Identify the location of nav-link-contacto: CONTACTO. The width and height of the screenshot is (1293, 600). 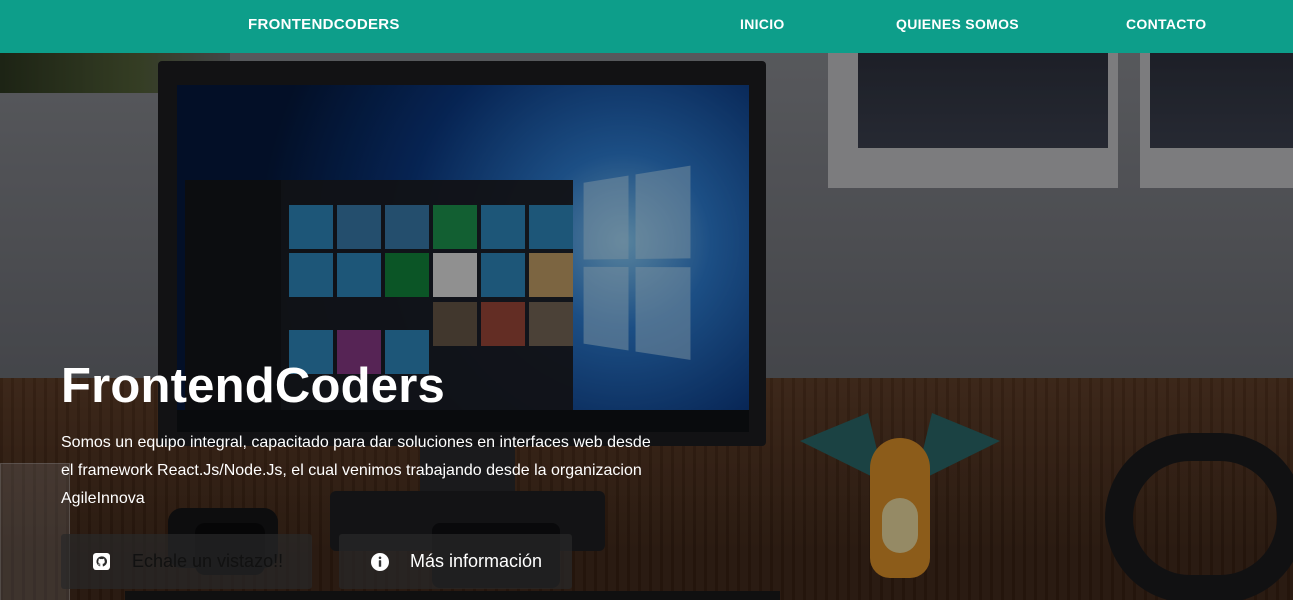
(1166, 24).